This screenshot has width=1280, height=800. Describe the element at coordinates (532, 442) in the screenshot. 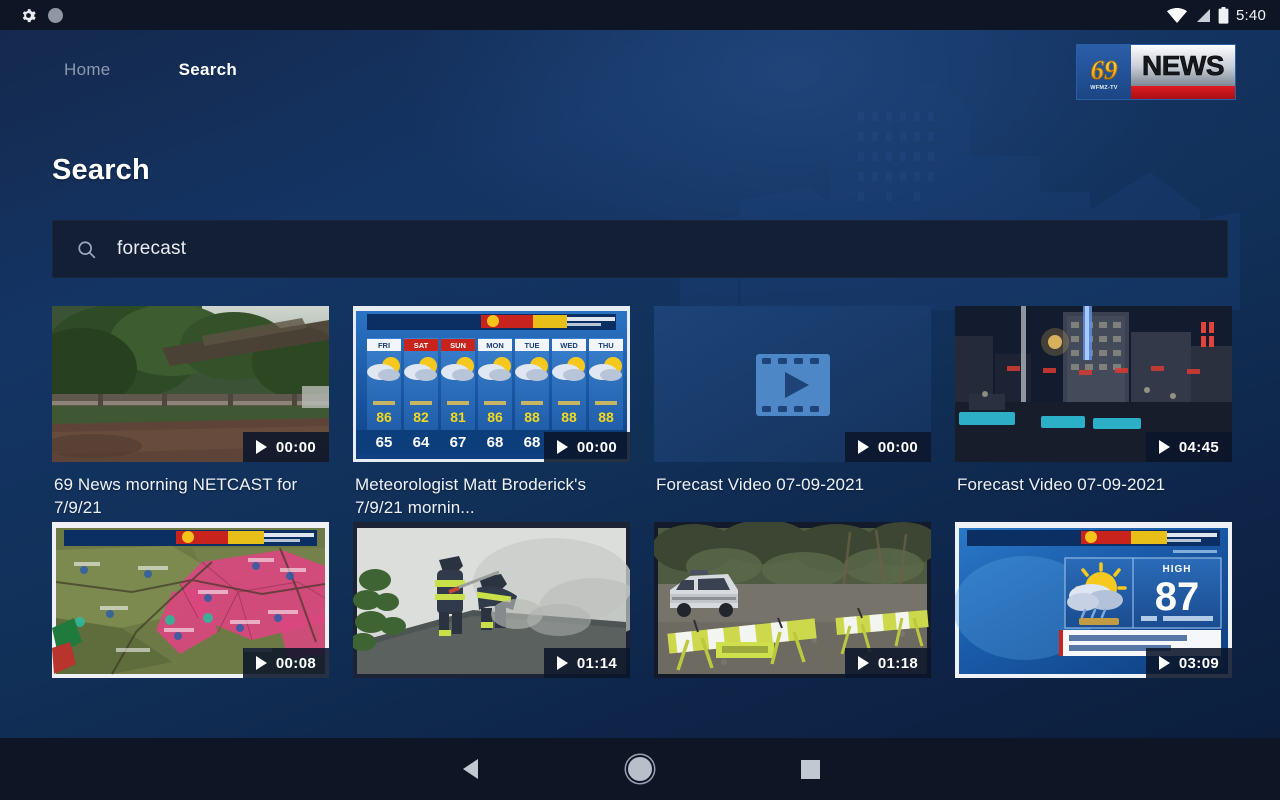

I see `svg-text: 68` at that location.